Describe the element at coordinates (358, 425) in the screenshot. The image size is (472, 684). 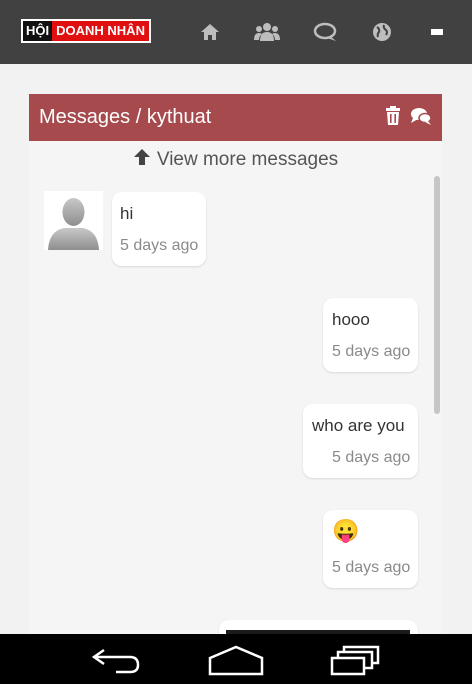
I see `message-text: who are you` at that location.